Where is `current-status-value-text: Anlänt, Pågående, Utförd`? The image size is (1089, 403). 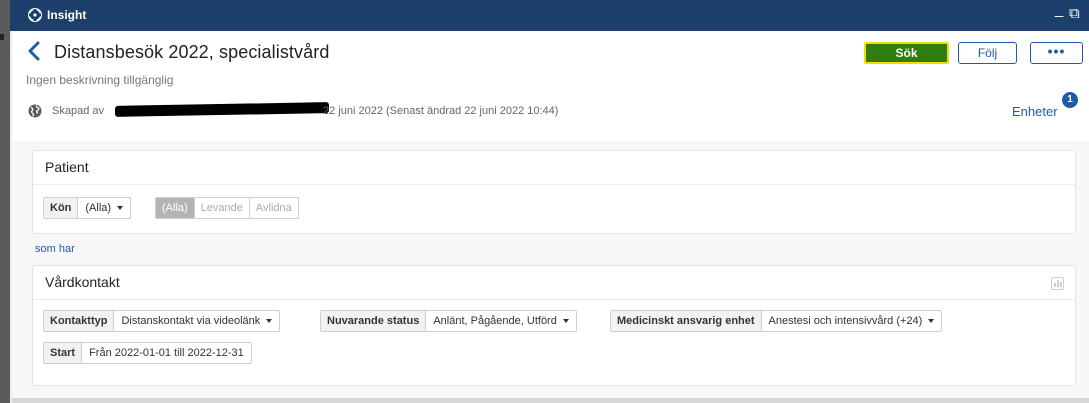
current-status-value-text: Anlänt, Pågående, Utförd is located at coordinates (495, 321).